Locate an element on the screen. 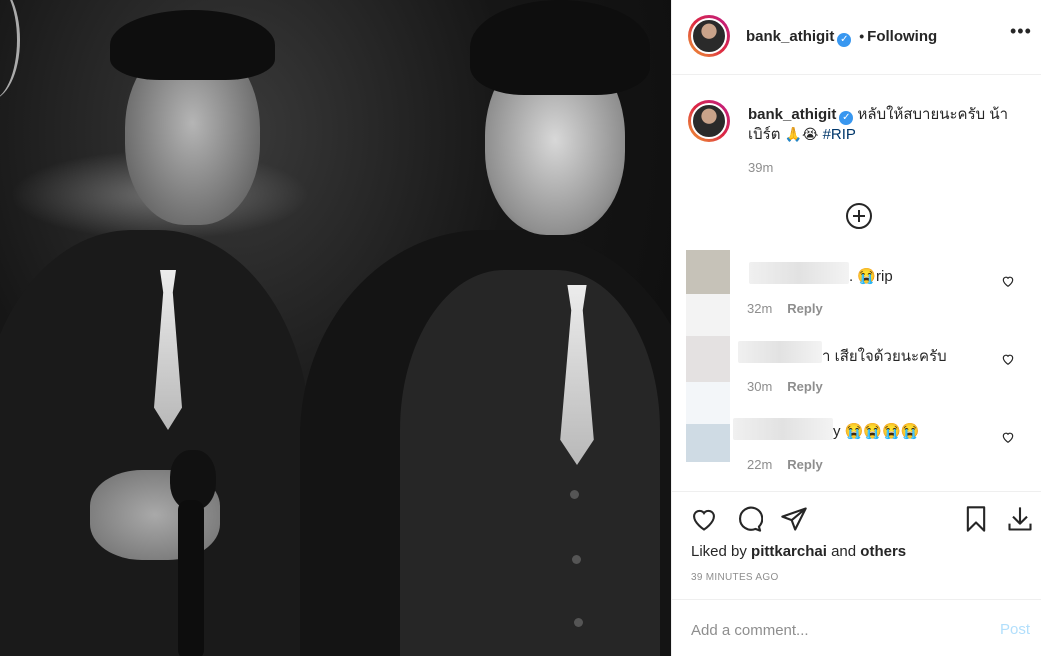  post-timestamp: 39 MINUTES AGO is located at coordinates (735, 577).